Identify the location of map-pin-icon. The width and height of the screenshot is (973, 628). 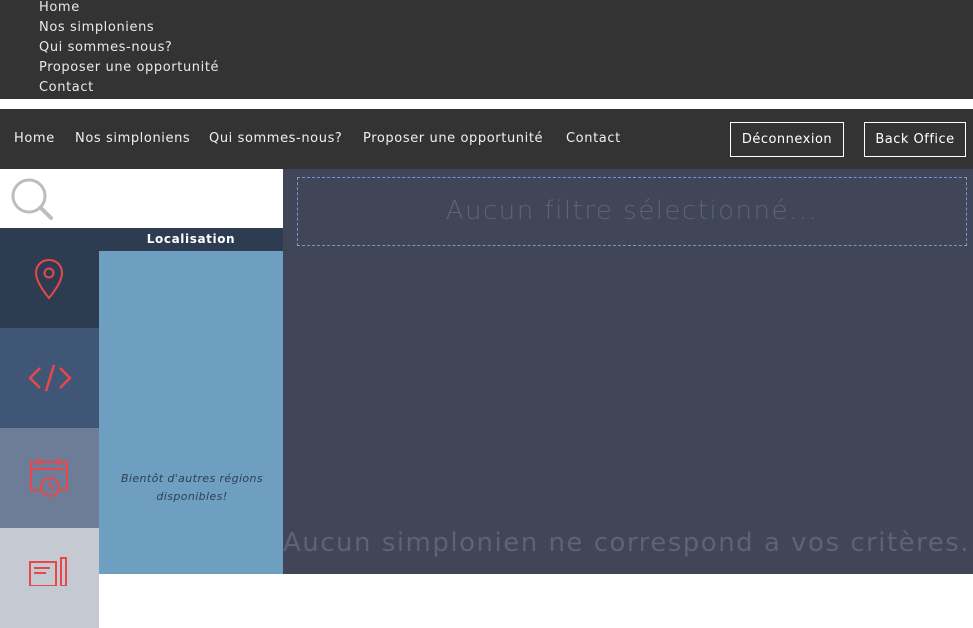
(49, 279).